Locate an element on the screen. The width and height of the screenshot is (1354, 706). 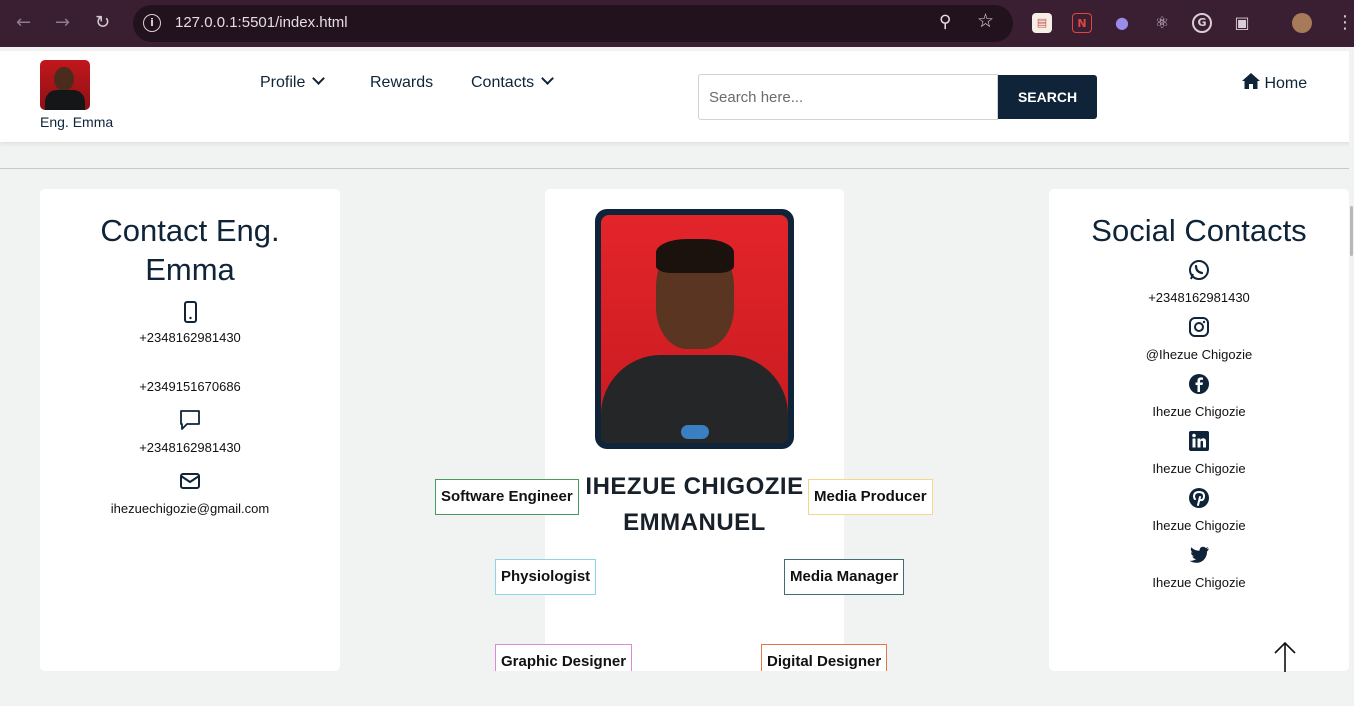
contact-phone-1: +2348162981430 is located at coordinates (190, 337).